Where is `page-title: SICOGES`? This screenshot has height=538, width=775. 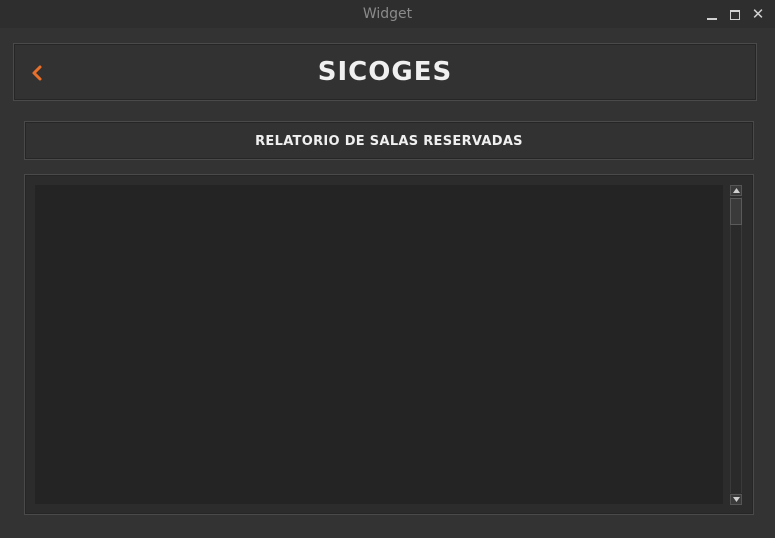 page-title: SICOGES is located at coordinates (385, 72).